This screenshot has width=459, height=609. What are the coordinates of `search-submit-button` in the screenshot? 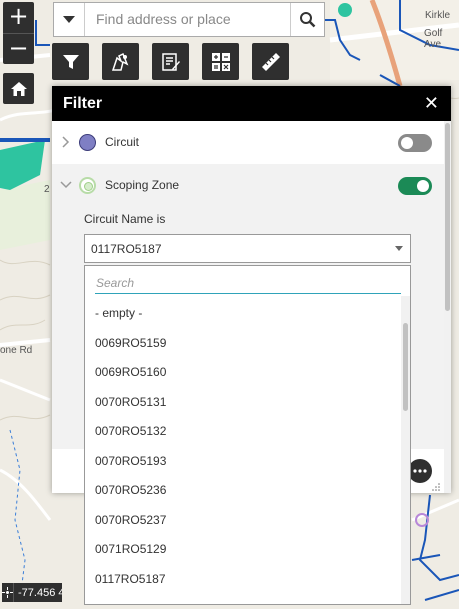 It's located at (307, 19).